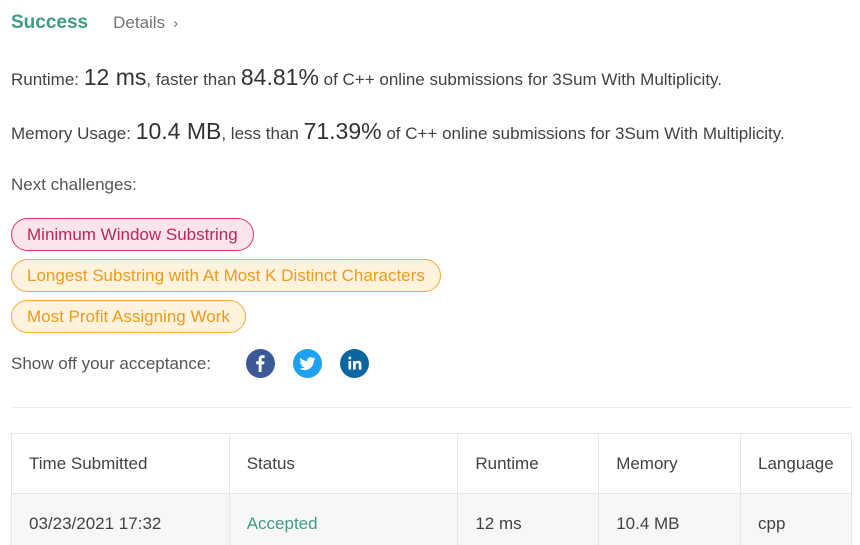 Image resolution: width=860 pixels, height=545 pixels. I want to click on column-header-memory: Memory, so click(670, 463).